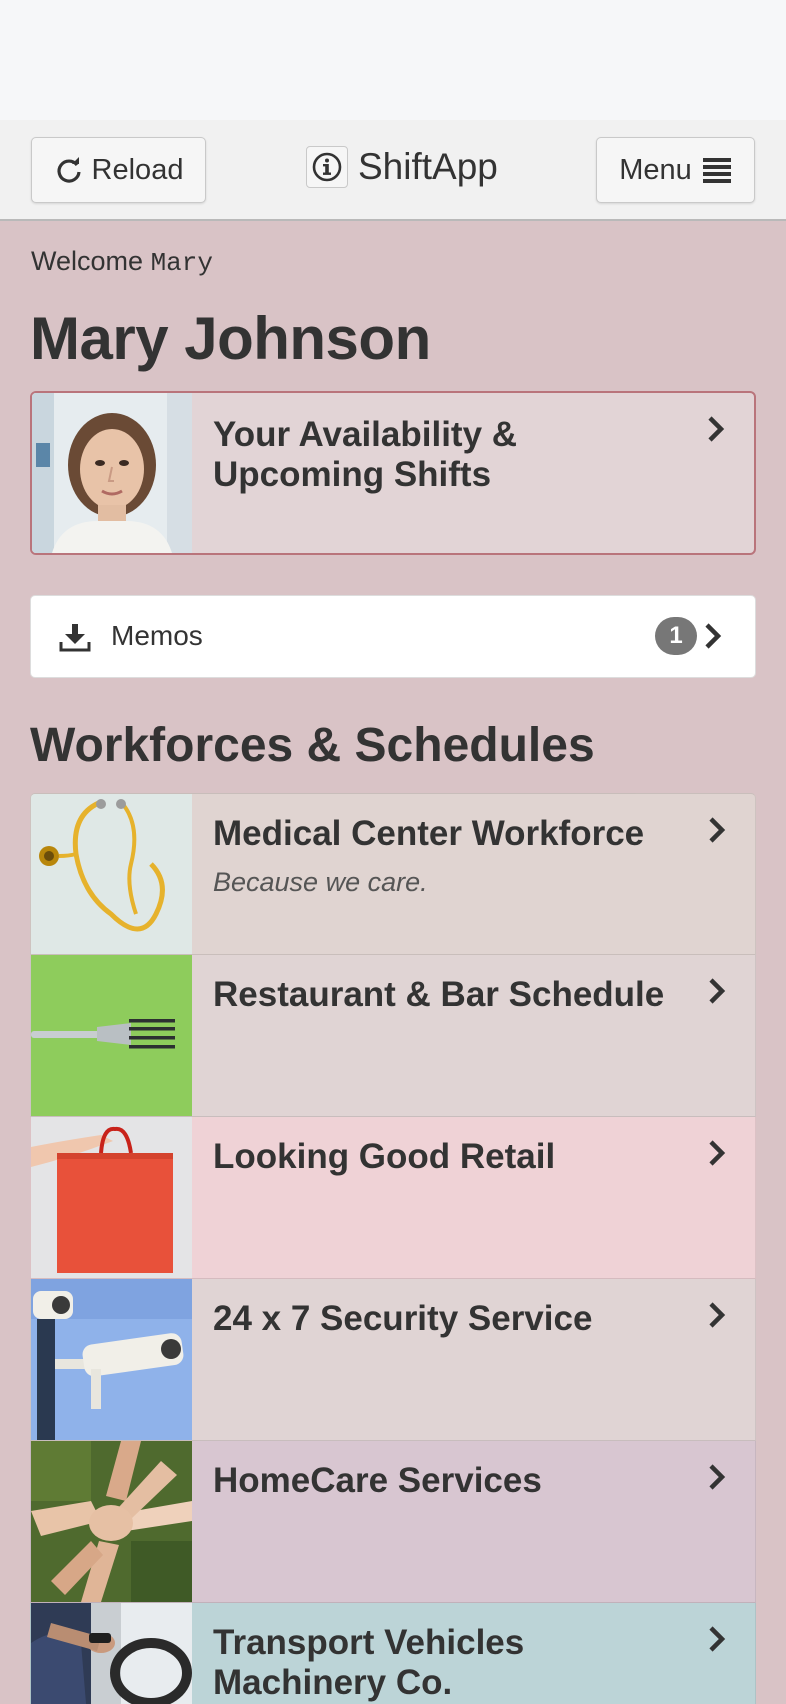 This screenshot has width=786, height=1704. I want to click on stethoscope-image, so click(111, 874).